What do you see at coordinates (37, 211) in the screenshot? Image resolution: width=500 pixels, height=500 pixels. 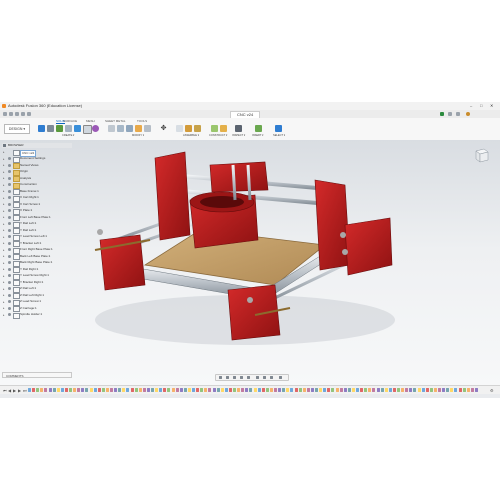 I see `browser-item: ▸ X Plate:1` at bounding box center [37, 211].